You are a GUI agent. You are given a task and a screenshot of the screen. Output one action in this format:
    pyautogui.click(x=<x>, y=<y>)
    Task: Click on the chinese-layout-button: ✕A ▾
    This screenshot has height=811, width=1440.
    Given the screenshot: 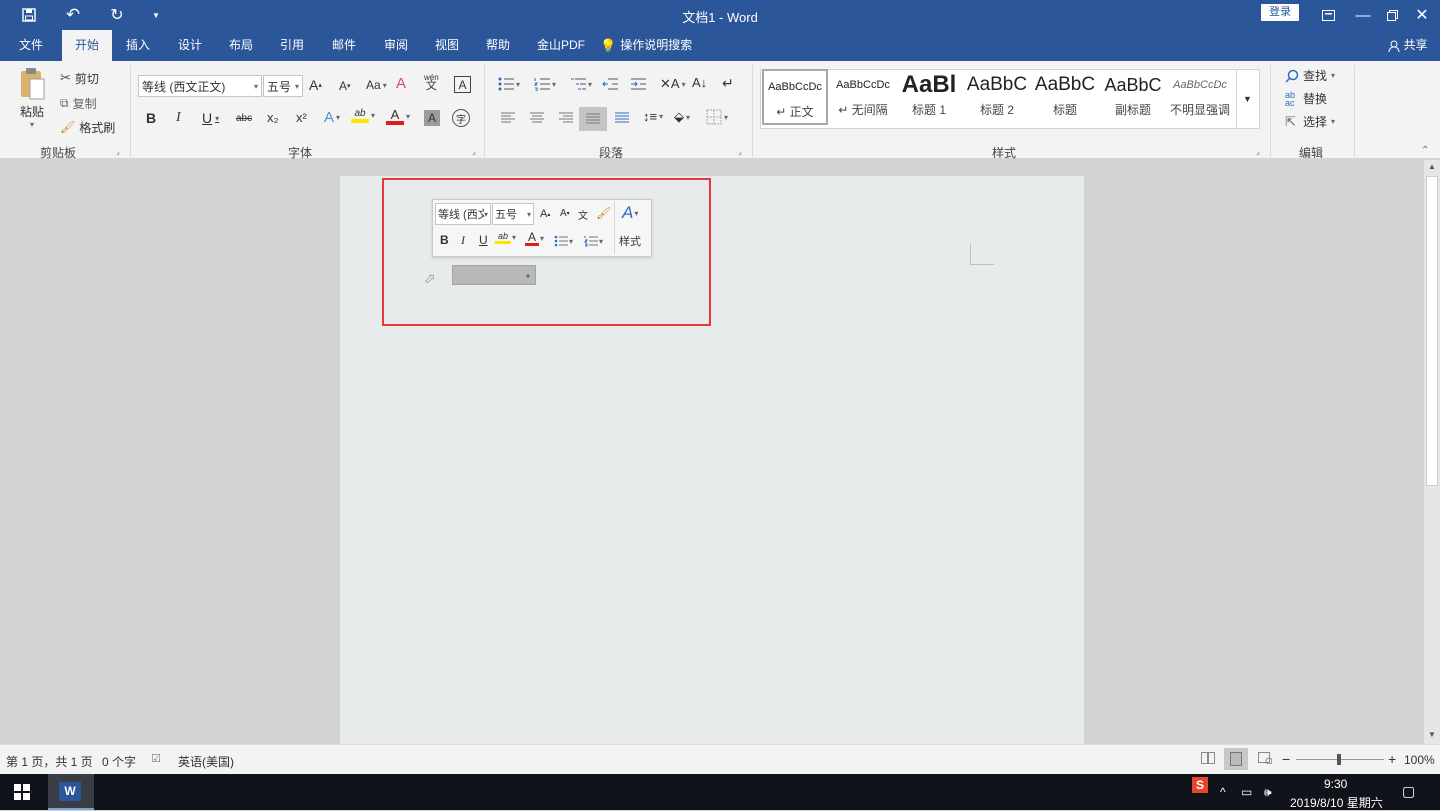 What is the action you would take?
    pyautogui.click(x=673, y=84)
    